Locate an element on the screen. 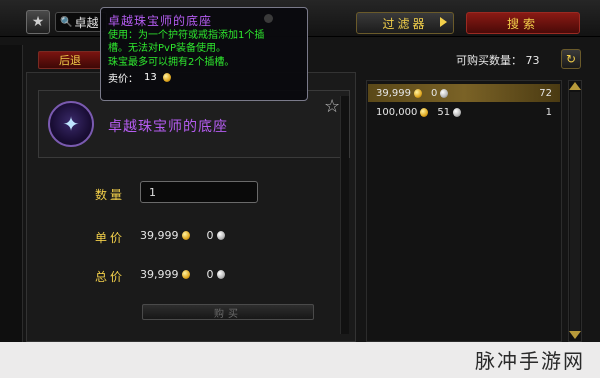 The image size is (600, 378). unit-price: 39,999 0 is located at coordinates (182, 235).